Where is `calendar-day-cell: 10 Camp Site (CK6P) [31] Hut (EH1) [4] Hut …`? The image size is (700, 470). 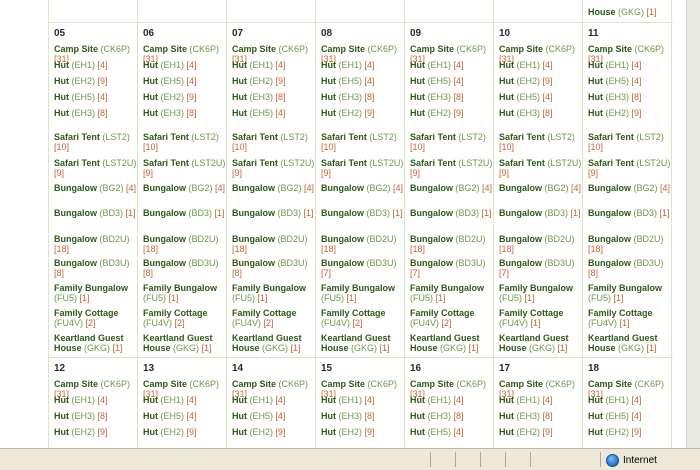
calendar-day-cell: 10 Camp Site (CK6P) [31] Hut (EH1) [4] Hut … is located at coordinates (537, 190).